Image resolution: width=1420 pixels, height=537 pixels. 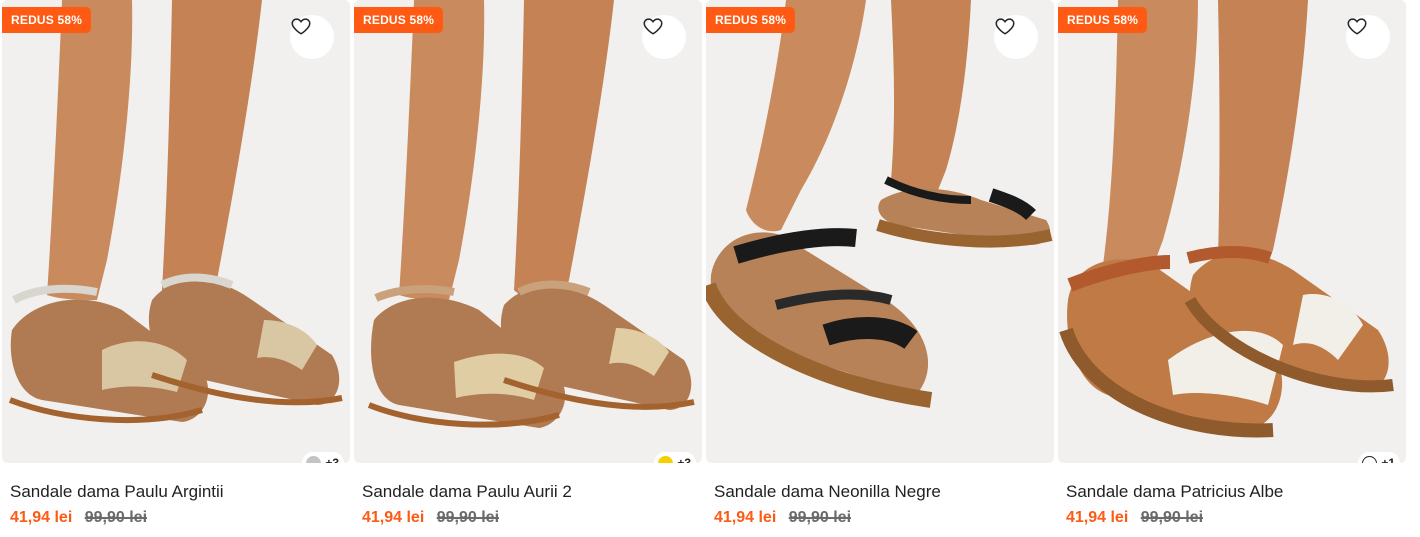 I want to click on color-options: +1, so click(x=1379, y=457).